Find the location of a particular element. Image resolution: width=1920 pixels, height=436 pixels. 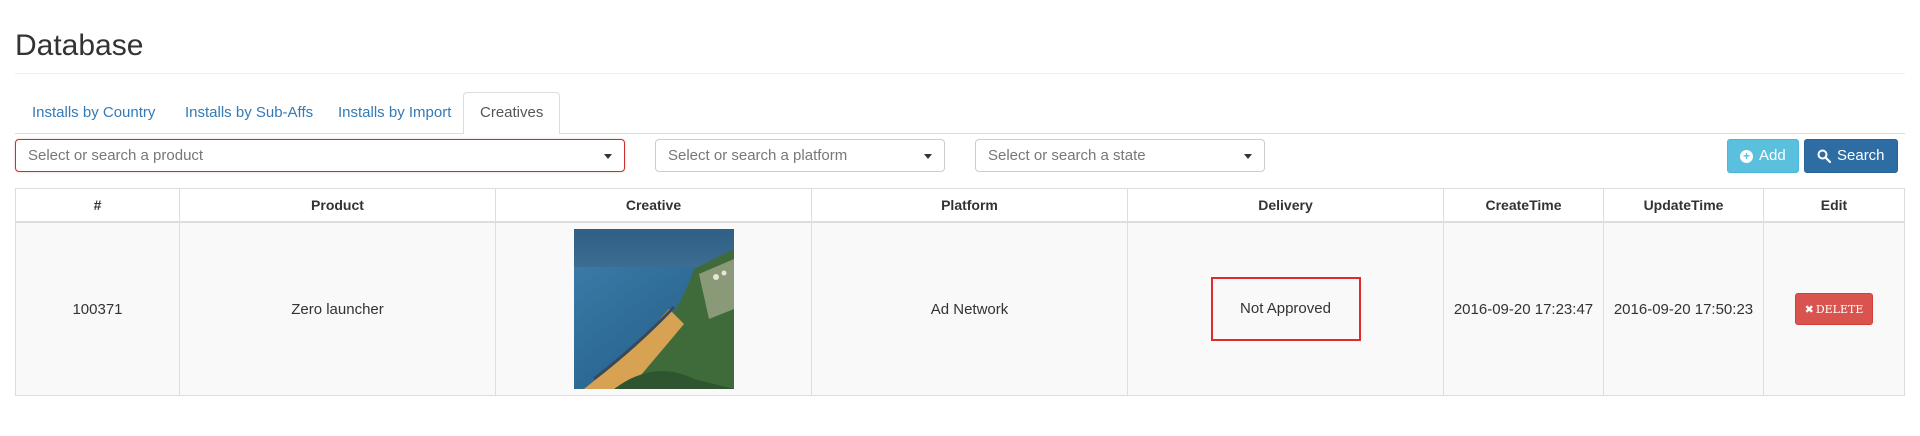

tab-creatives: Creatives is located at coordinates (512, 113).